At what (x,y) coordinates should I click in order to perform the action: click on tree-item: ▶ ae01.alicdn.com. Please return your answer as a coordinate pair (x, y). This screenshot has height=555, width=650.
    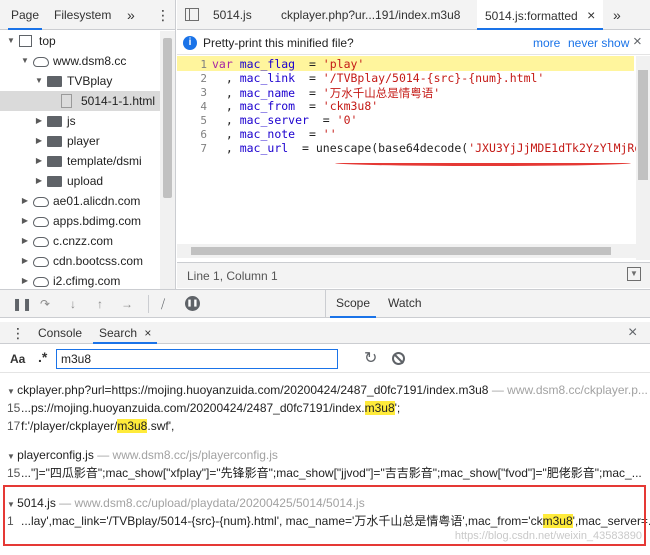
    Looking at the image, I should click on (80, 201).